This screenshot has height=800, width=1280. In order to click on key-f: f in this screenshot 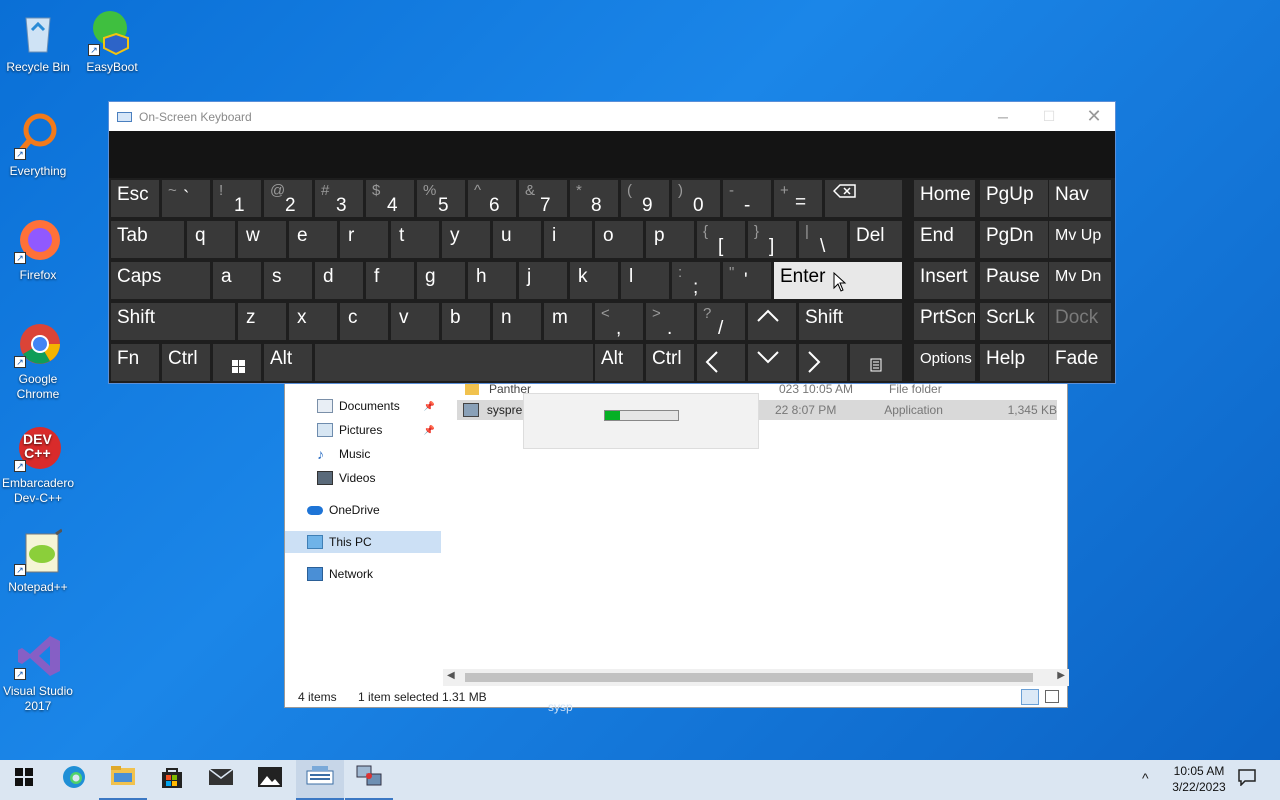, I will do `click(390, 280)`.